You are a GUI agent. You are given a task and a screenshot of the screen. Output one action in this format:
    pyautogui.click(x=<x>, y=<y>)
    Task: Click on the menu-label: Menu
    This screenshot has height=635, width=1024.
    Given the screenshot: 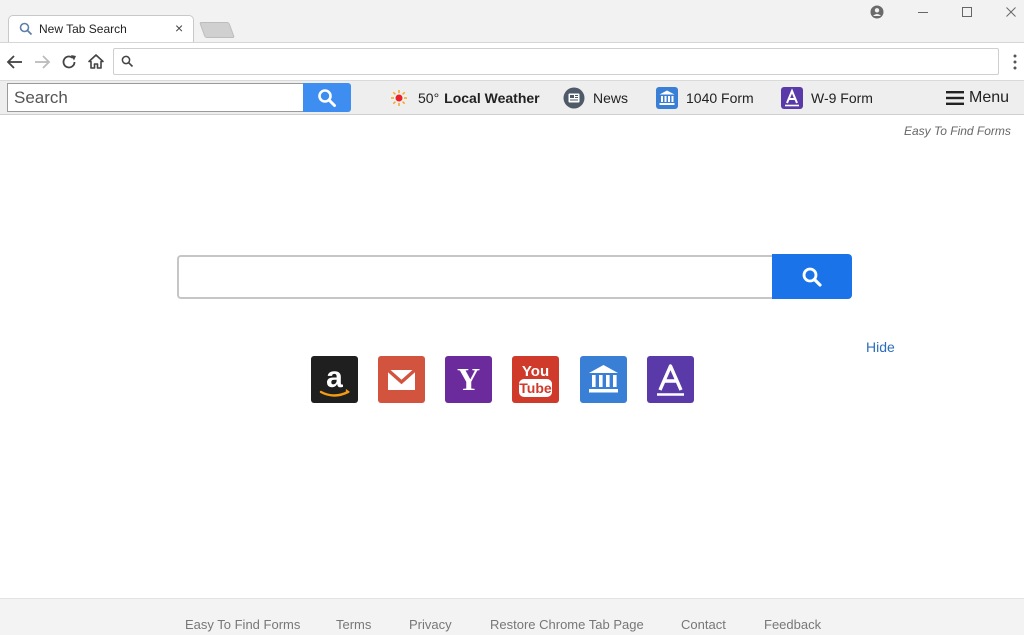 What is the action you would take?
    pyautogui.click(x=989, y=97)
    